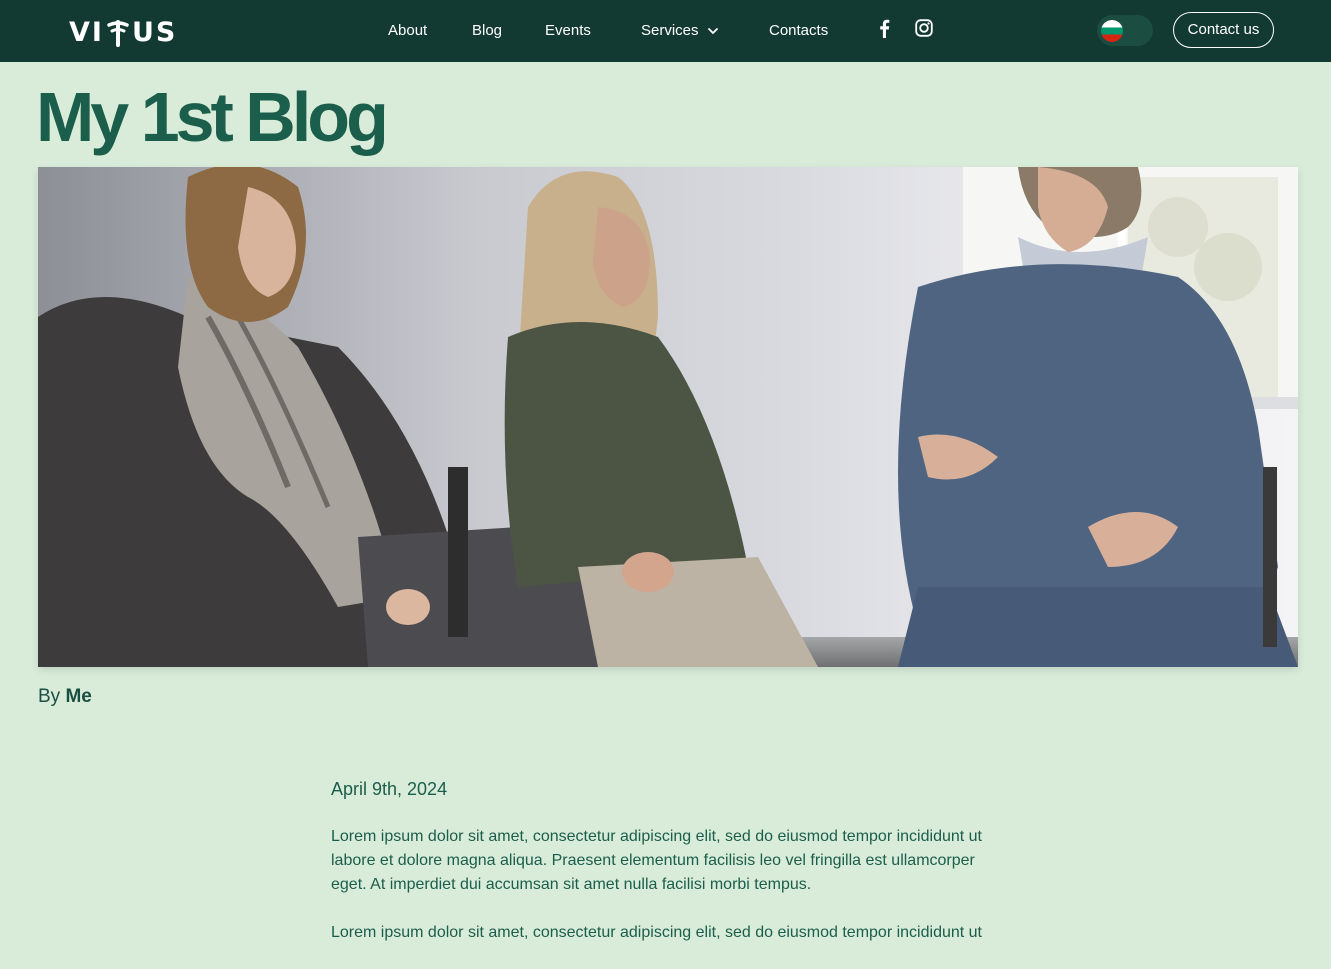 The width and height of the screenshot is (1331, 969). I want to click on language-toggle, so click(1125, 30).